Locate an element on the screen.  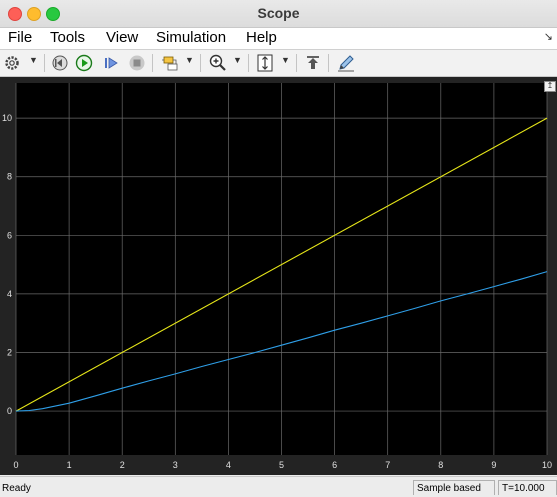
highlight-block-icon is located at coordinates (171, 63).